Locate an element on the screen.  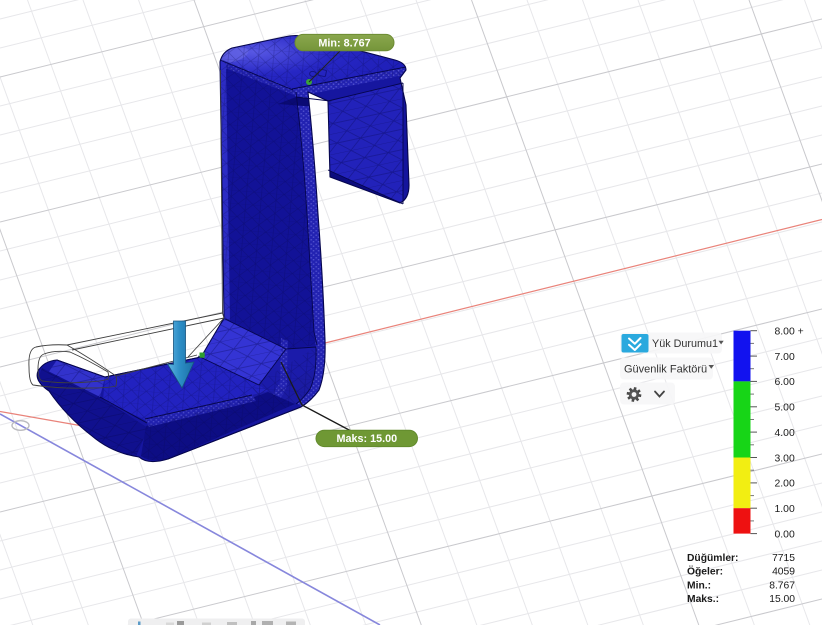
svg-text: 7715 is located at coordinates (783, 558).